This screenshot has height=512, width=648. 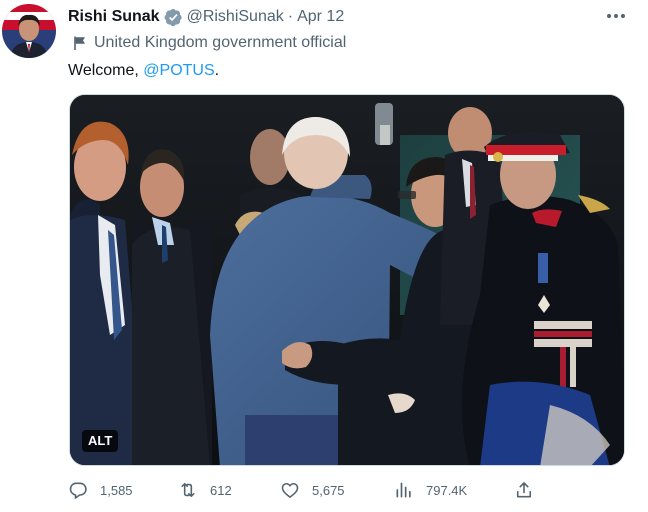 What do you see at coordinates (100, 441) in the screenshot?
I see `alt-text-badge: ALT` at bounding box center [100, 441].